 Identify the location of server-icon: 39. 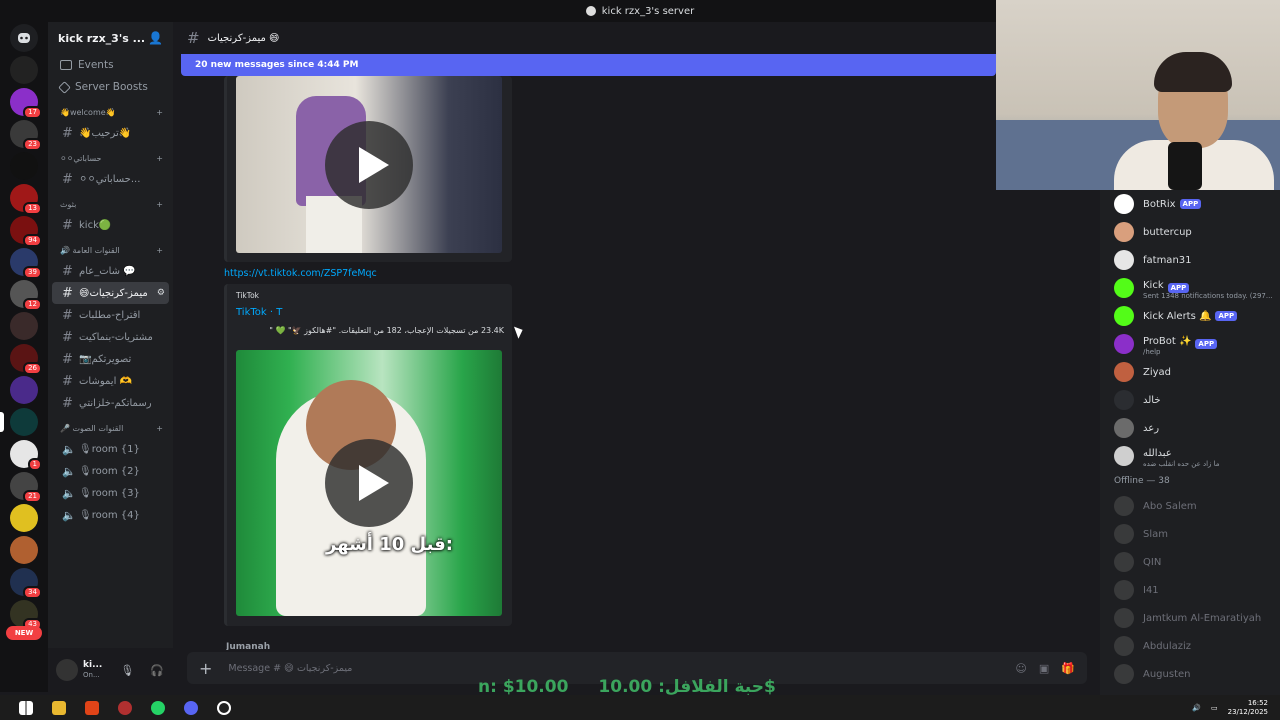
(26, 263).